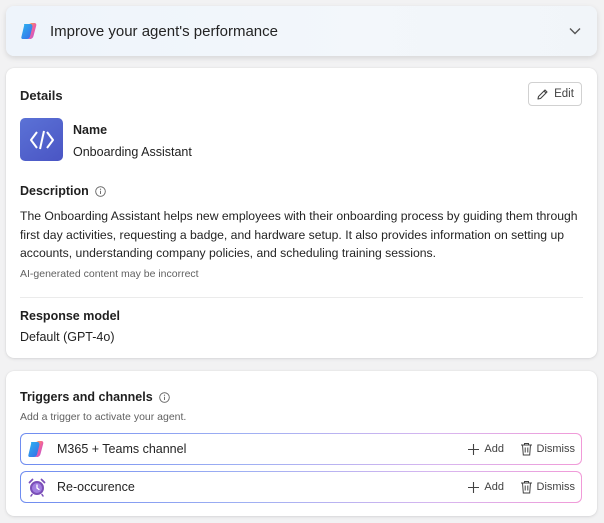 The width and height of the screenshot is (604, 523). What do you see at coordinates (132, 152) in the screenshot?
I see `agent-name: Onboarding Assistant` at bounding box center [132, 152].